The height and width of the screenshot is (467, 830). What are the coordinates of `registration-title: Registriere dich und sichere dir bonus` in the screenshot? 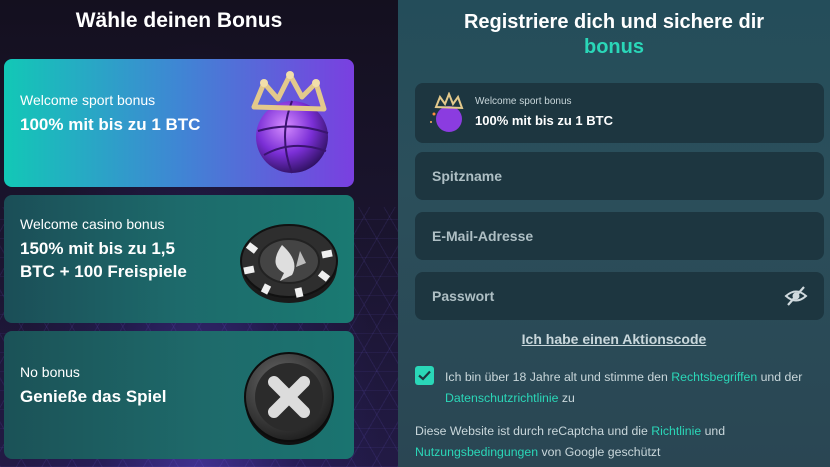 It's located at (614, 35).